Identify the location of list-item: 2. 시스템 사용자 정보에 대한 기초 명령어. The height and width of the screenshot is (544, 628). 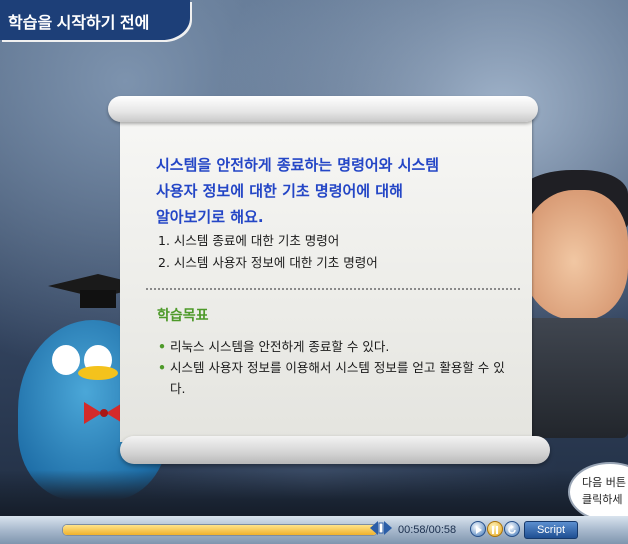
(268, 262).